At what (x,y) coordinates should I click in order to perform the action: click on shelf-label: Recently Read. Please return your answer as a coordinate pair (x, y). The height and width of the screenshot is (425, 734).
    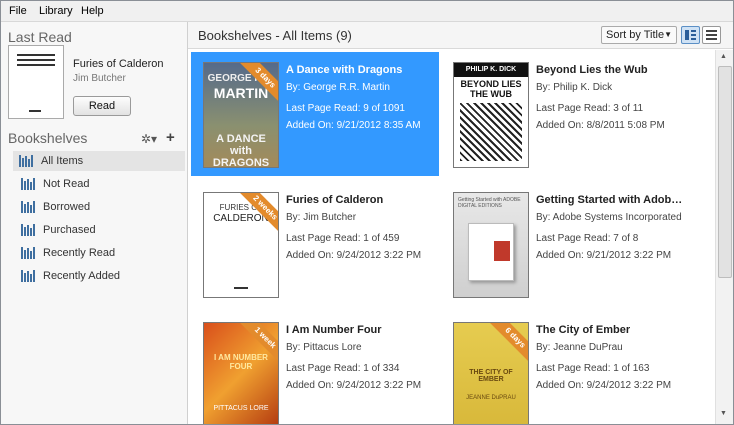
    Looking at the image, I should click on (79, 253).